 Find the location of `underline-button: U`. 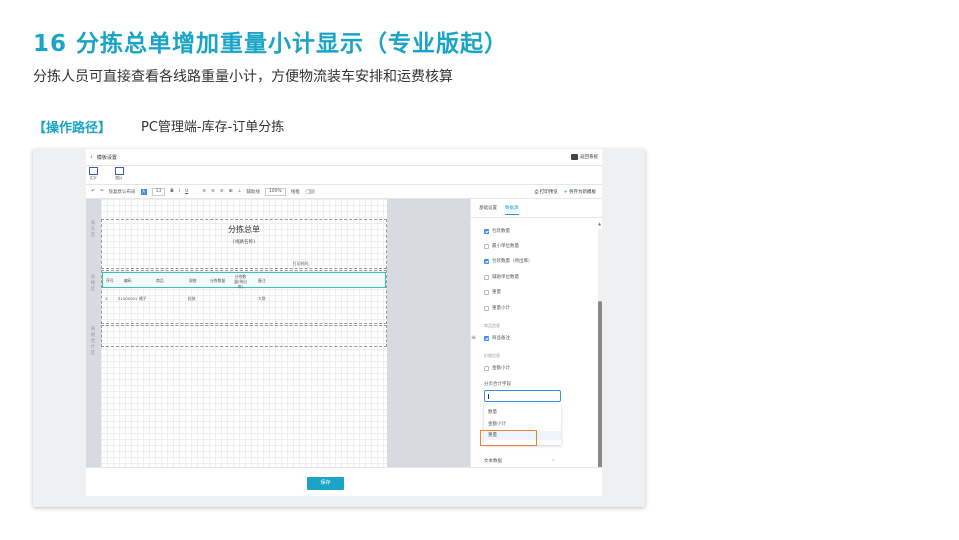

underline-button: U is located at coordinates (186, 191).